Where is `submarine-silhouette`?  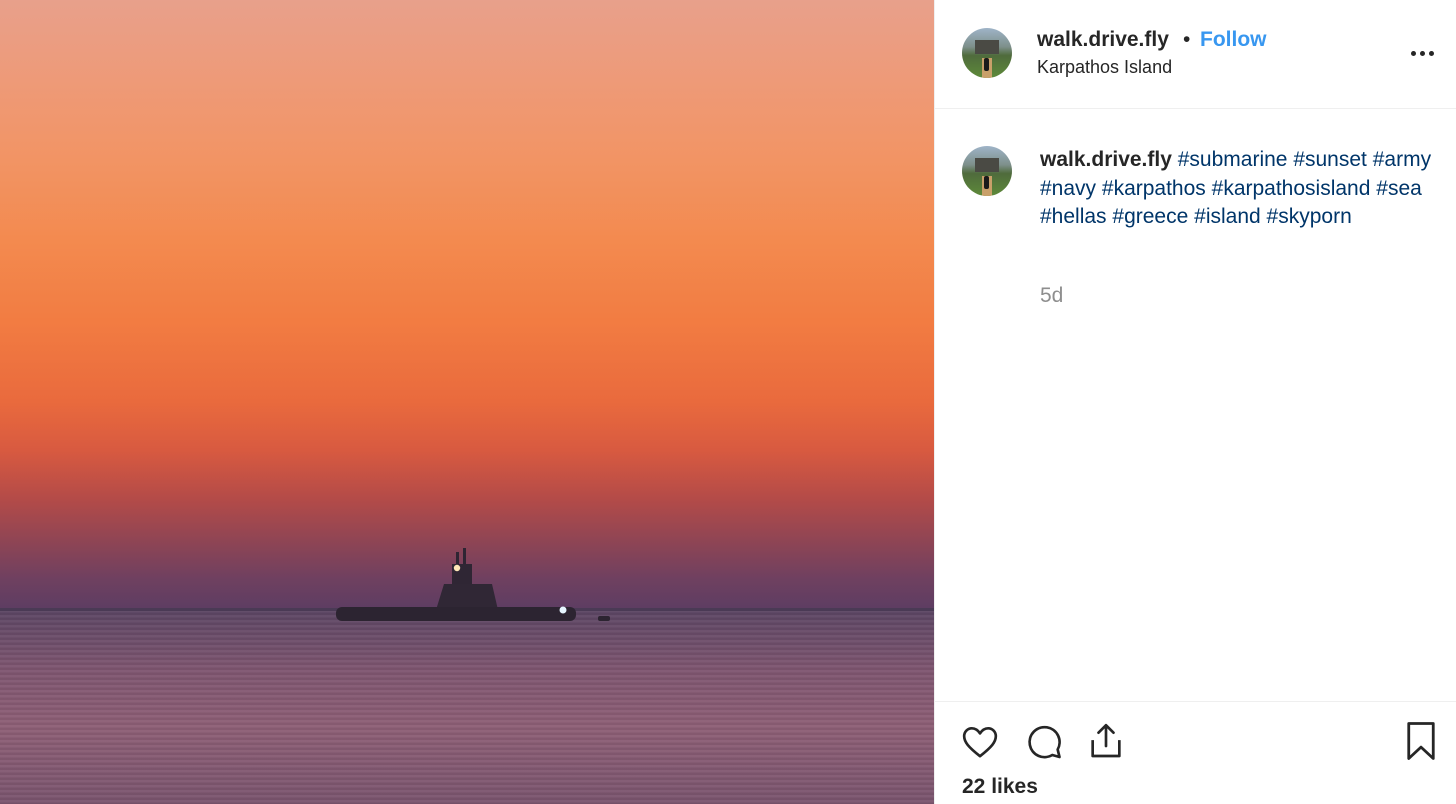
submarine-silhouette is located at coordinates (473, 584).